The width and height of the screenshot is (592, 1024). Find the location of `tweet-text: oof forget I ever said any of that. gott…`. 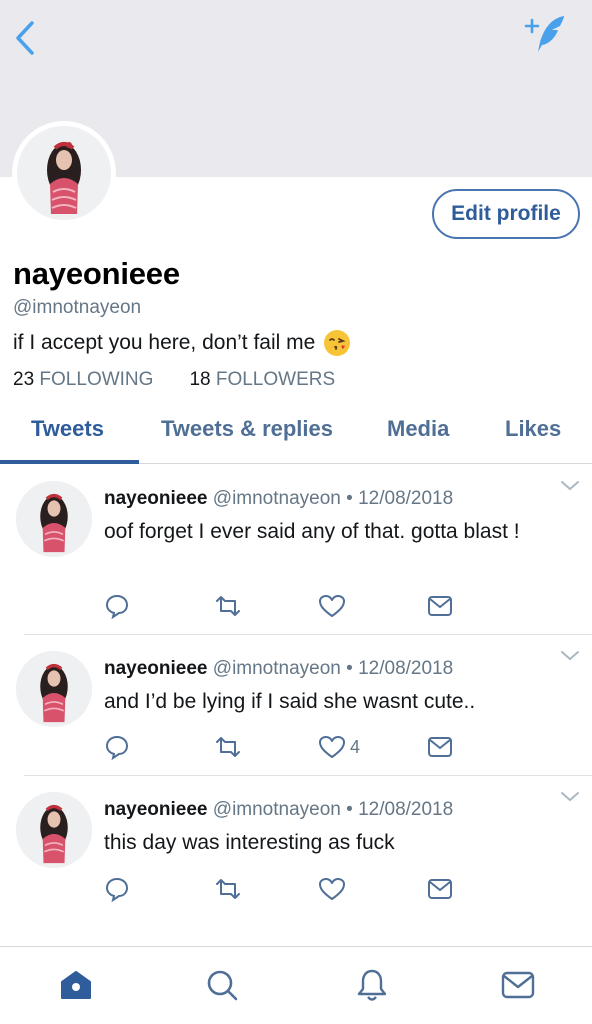

tweet-text: oof forget I ever said any of that. gott… is located at coordinates (312, 531).